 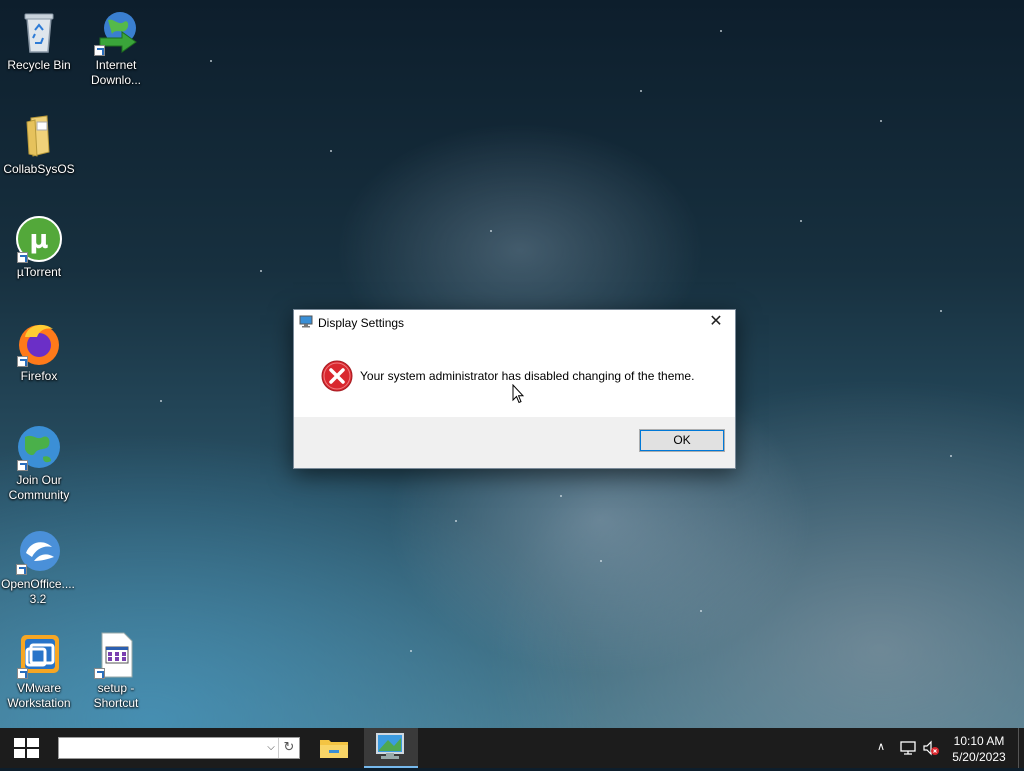 What do you see at coordinates (179, 748) in the screenshot?
I see `taskbar-search-box: ⌵ ↻` at bounding box center [179, 748].